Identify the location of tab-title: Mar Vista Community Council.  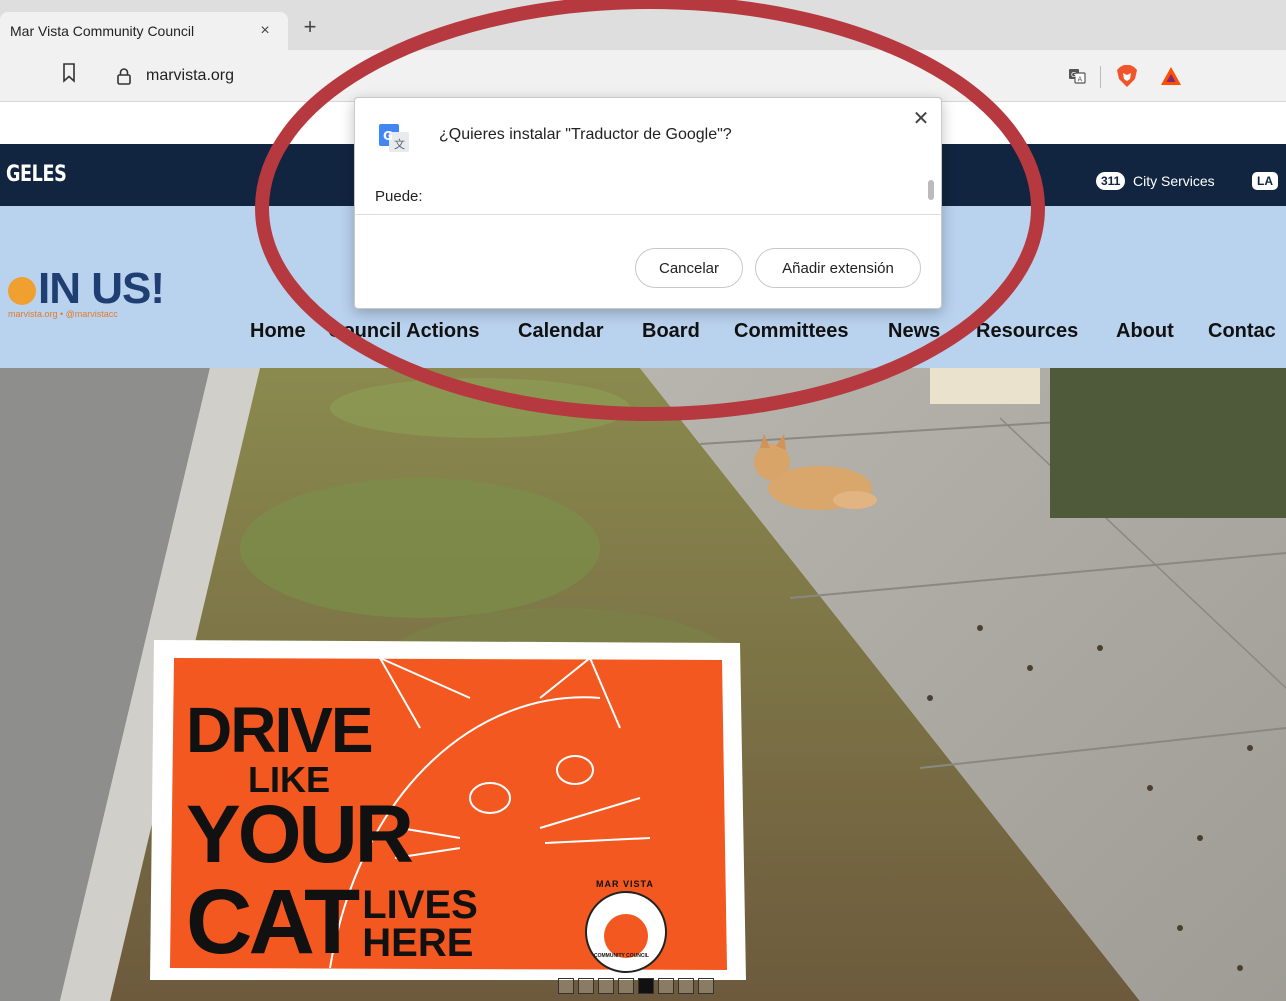
(102, 31).